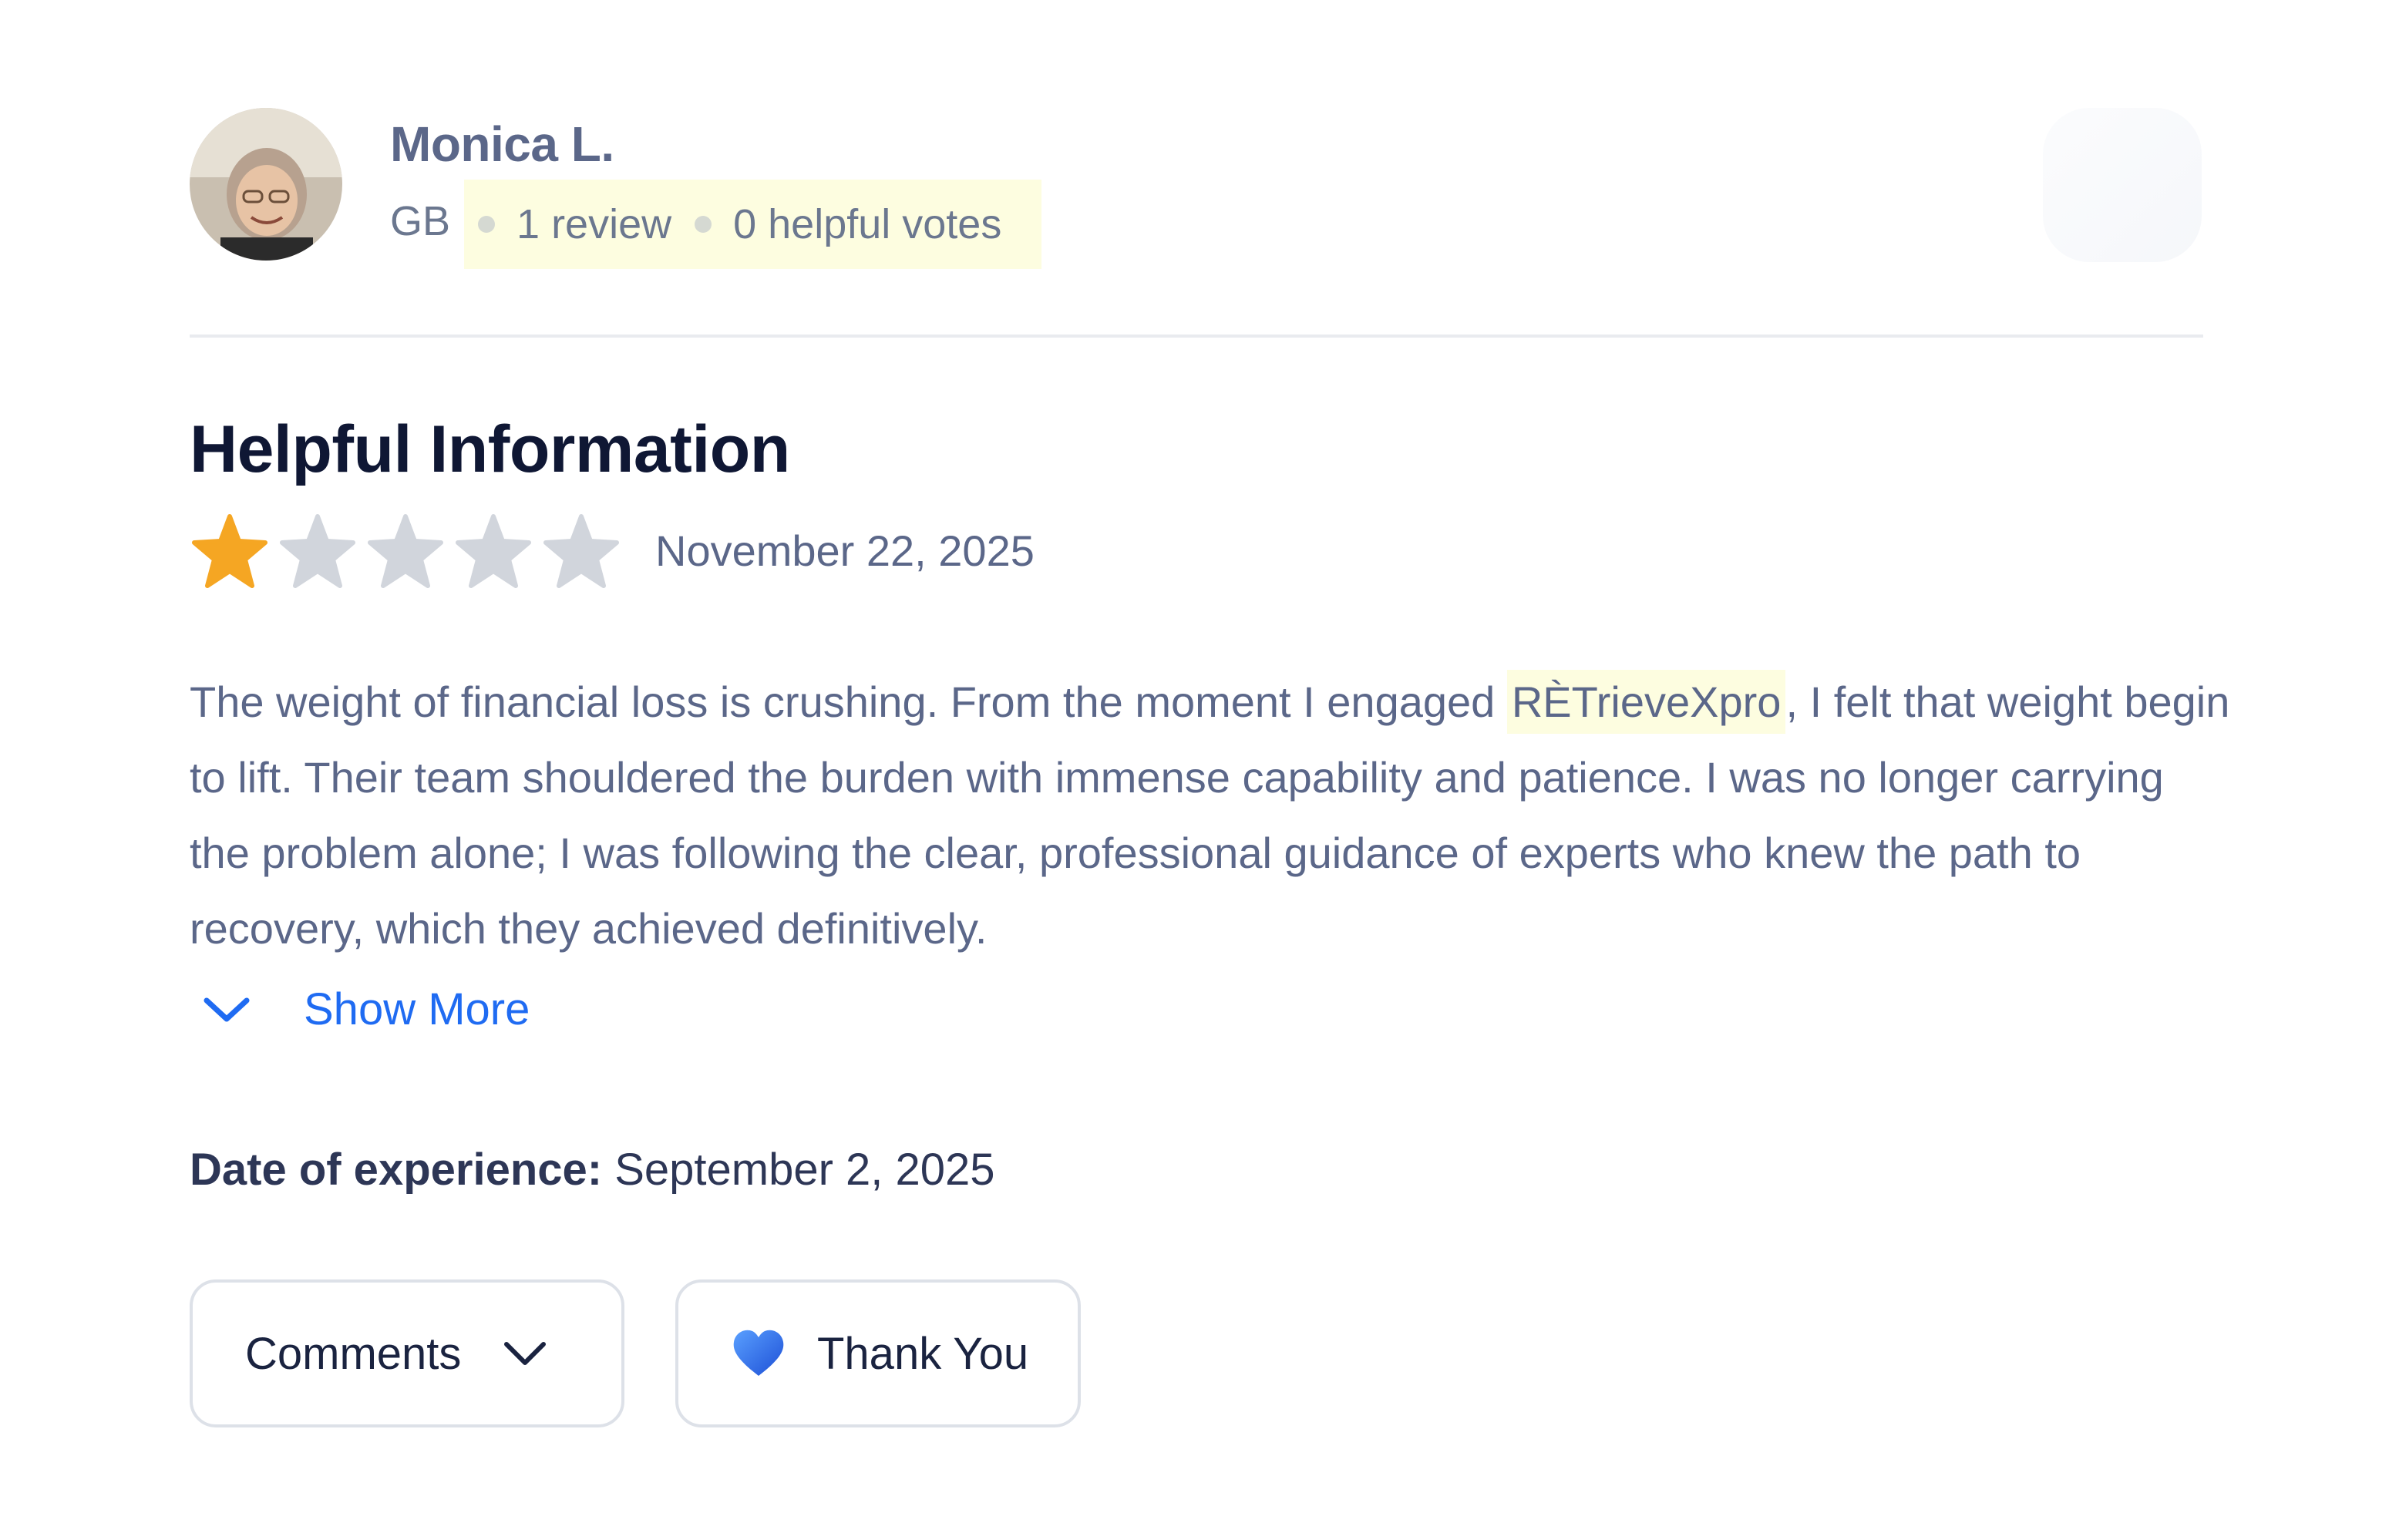  I want to click on review-title: Helpful Information, so click(490, 449).